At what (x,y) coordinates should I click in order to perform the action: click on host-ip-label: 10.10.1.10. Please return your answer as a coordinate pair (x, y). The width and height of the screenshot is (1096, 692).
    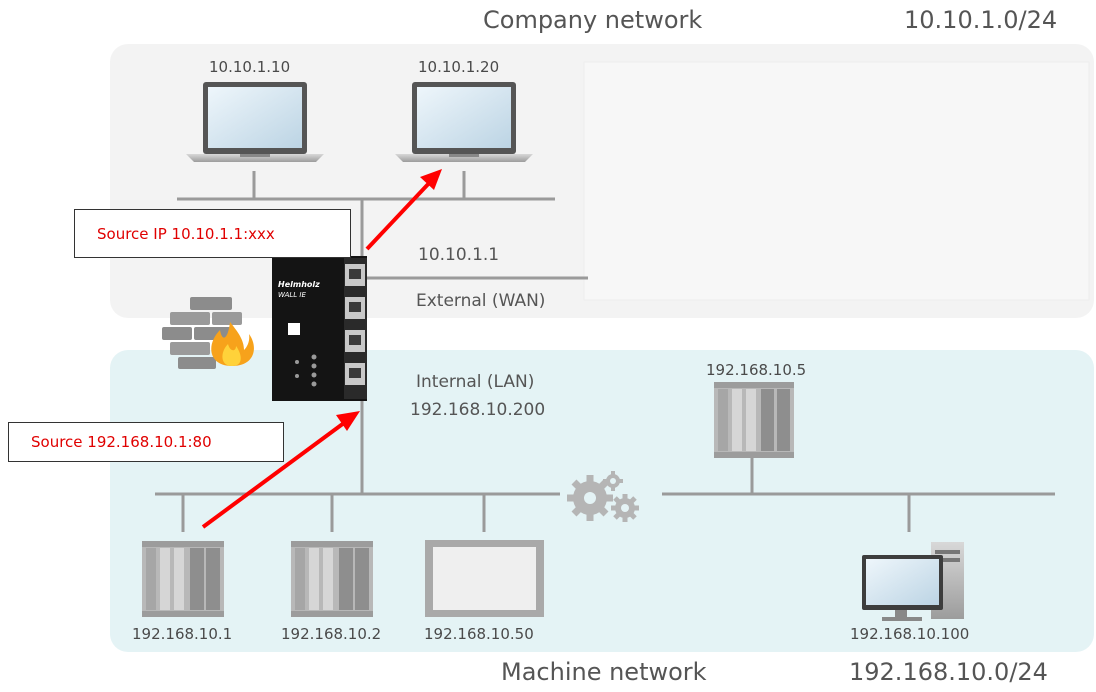
    Looking at the image, I should click on (250, 67).